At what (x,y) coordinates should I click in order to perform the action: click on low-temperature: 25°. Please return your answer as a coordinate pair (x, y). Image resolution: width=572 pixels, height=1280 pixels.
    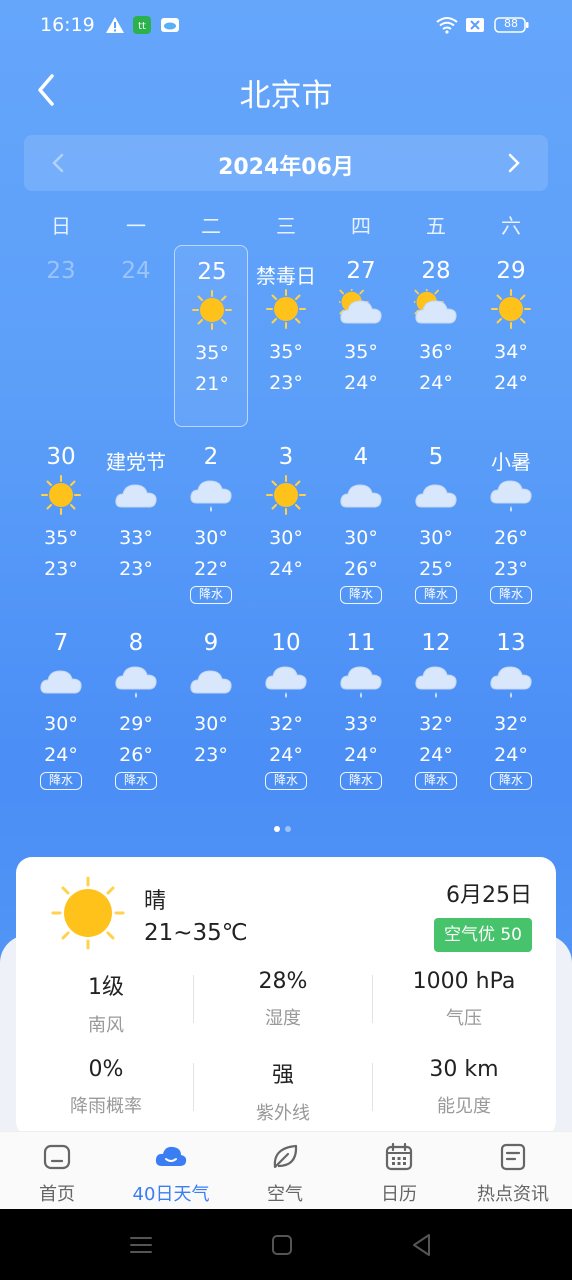
    Looking at the image, I should click on (436, 569).